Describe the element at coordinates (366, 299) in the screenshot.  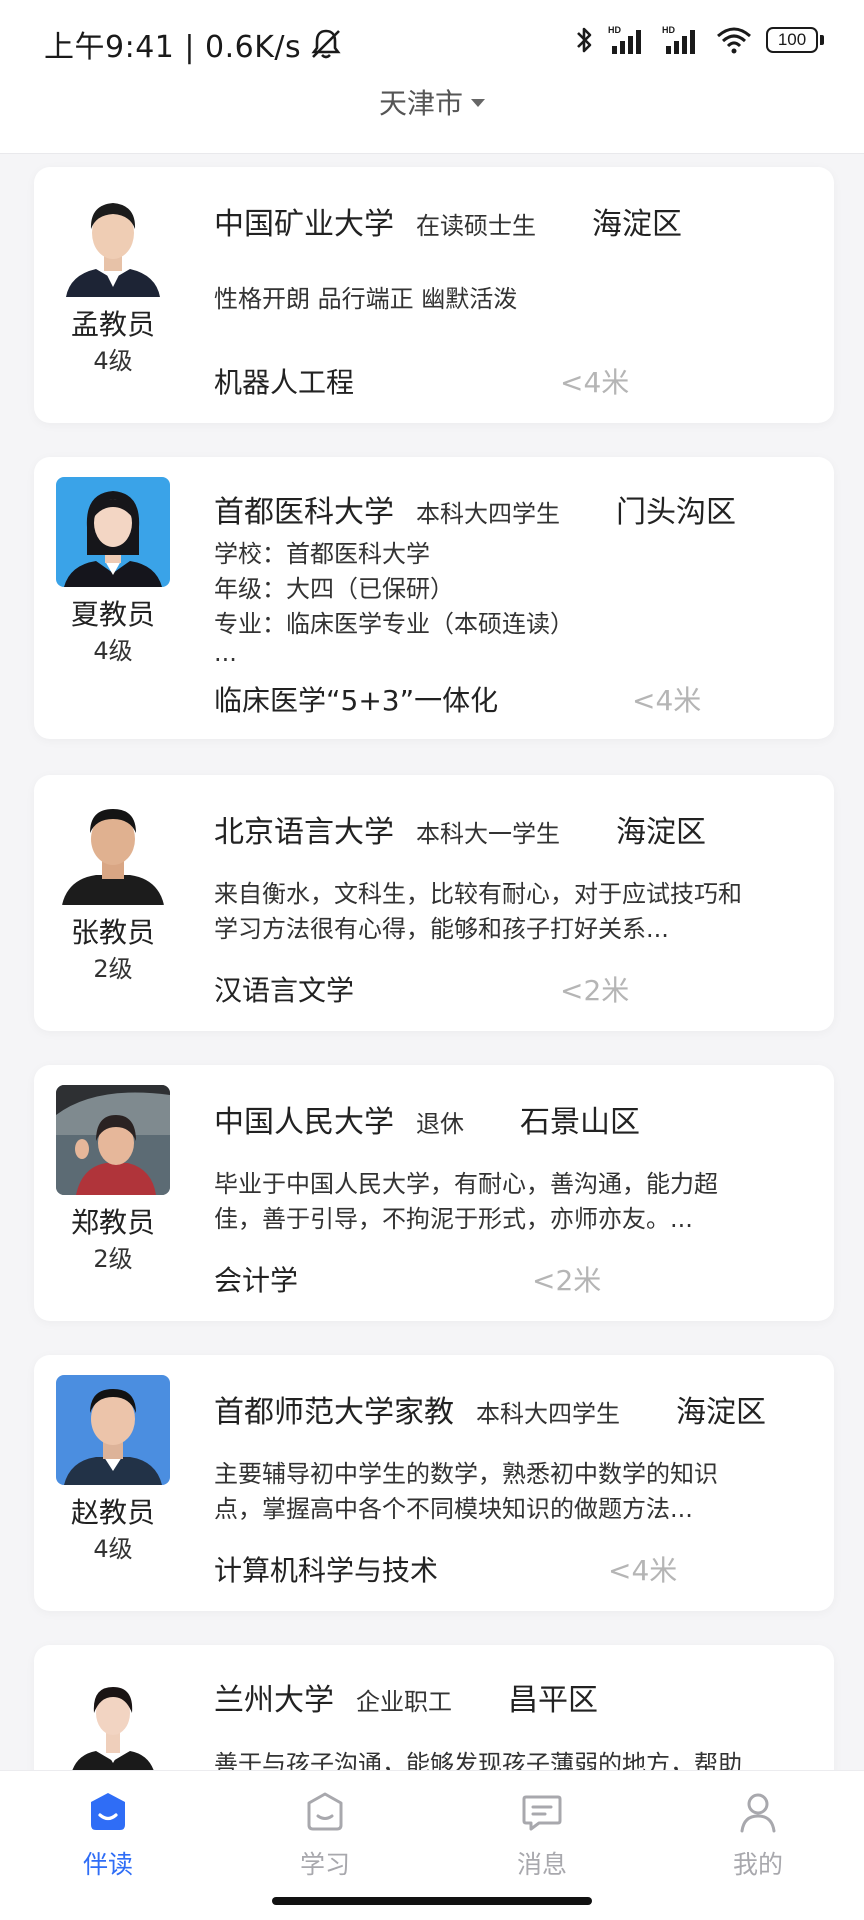
I see `description-line: 性格开朗 品行端正 幽默活泼` at that location.